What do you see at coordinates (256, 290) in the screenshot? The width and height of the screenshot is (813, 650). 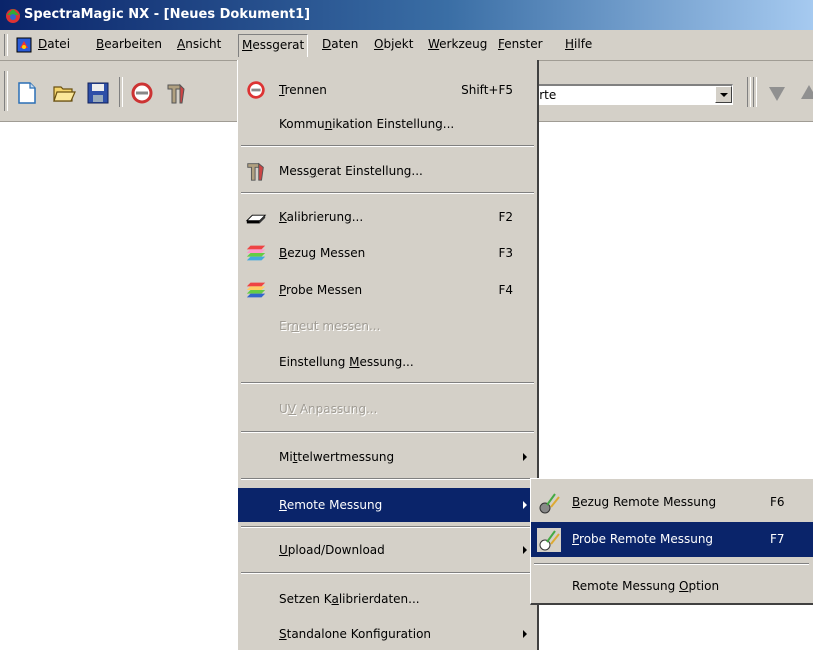 I see `sample-measure-icon` at bounding box center [256, 290].